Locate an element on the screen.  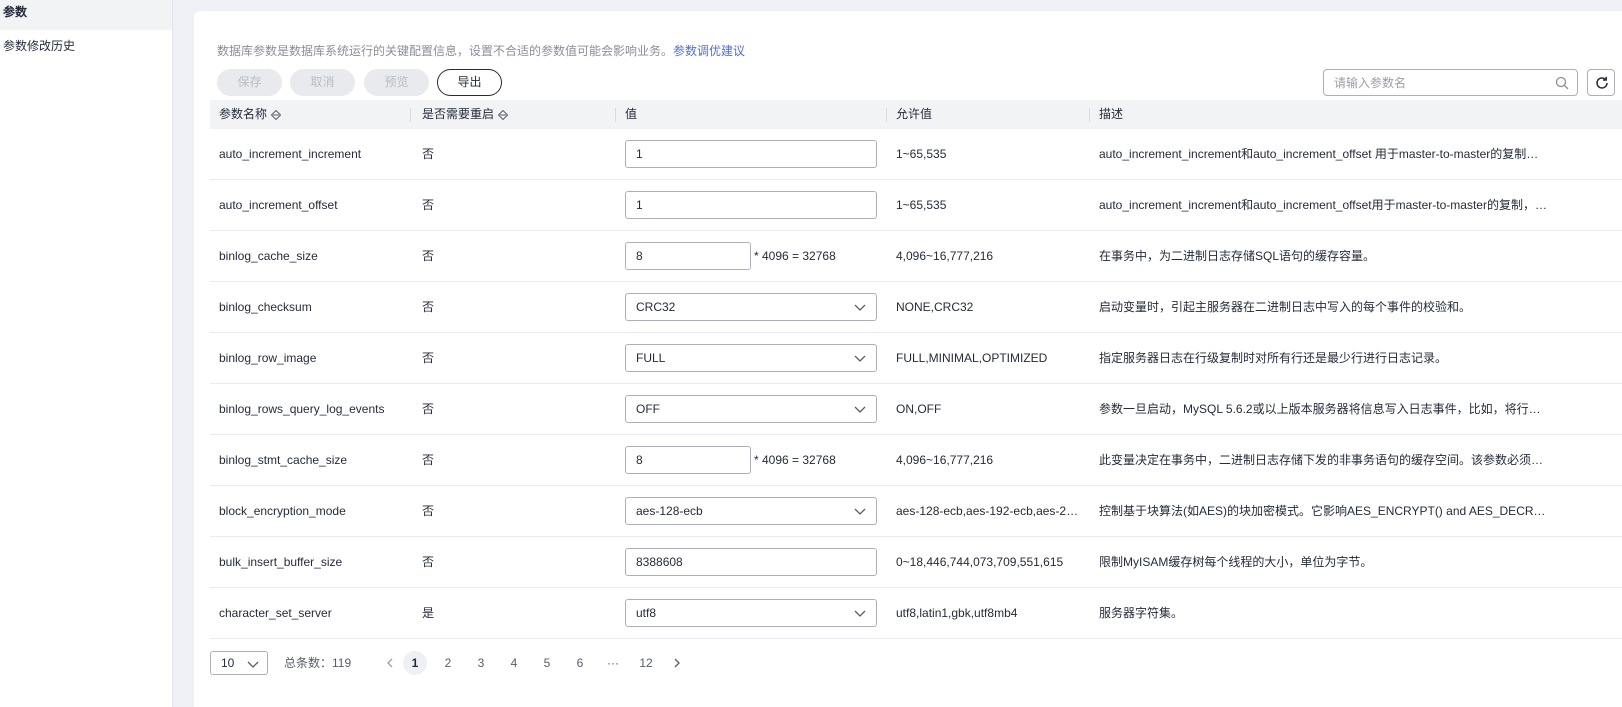
page-2: 2 is located at coordinates (448, 663).